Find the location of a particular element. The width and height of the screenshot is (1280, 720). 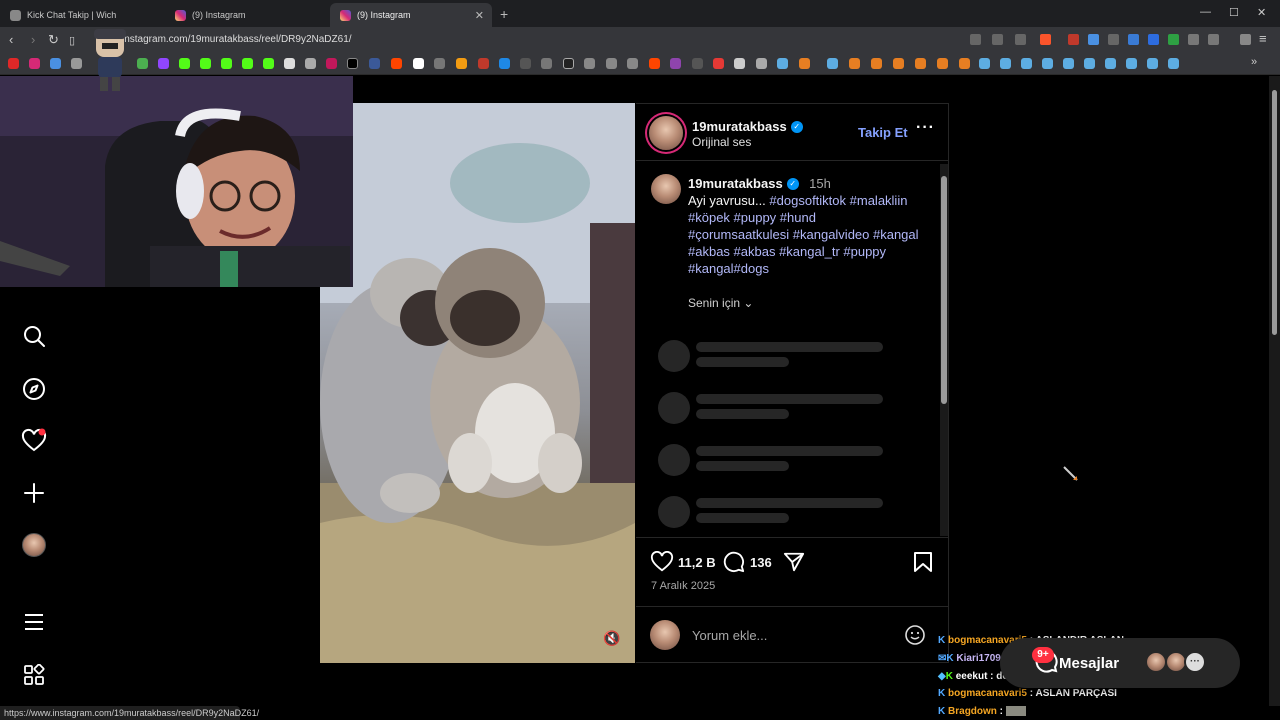

instagram-bookmark-icon is located at coordinates (34, 63).